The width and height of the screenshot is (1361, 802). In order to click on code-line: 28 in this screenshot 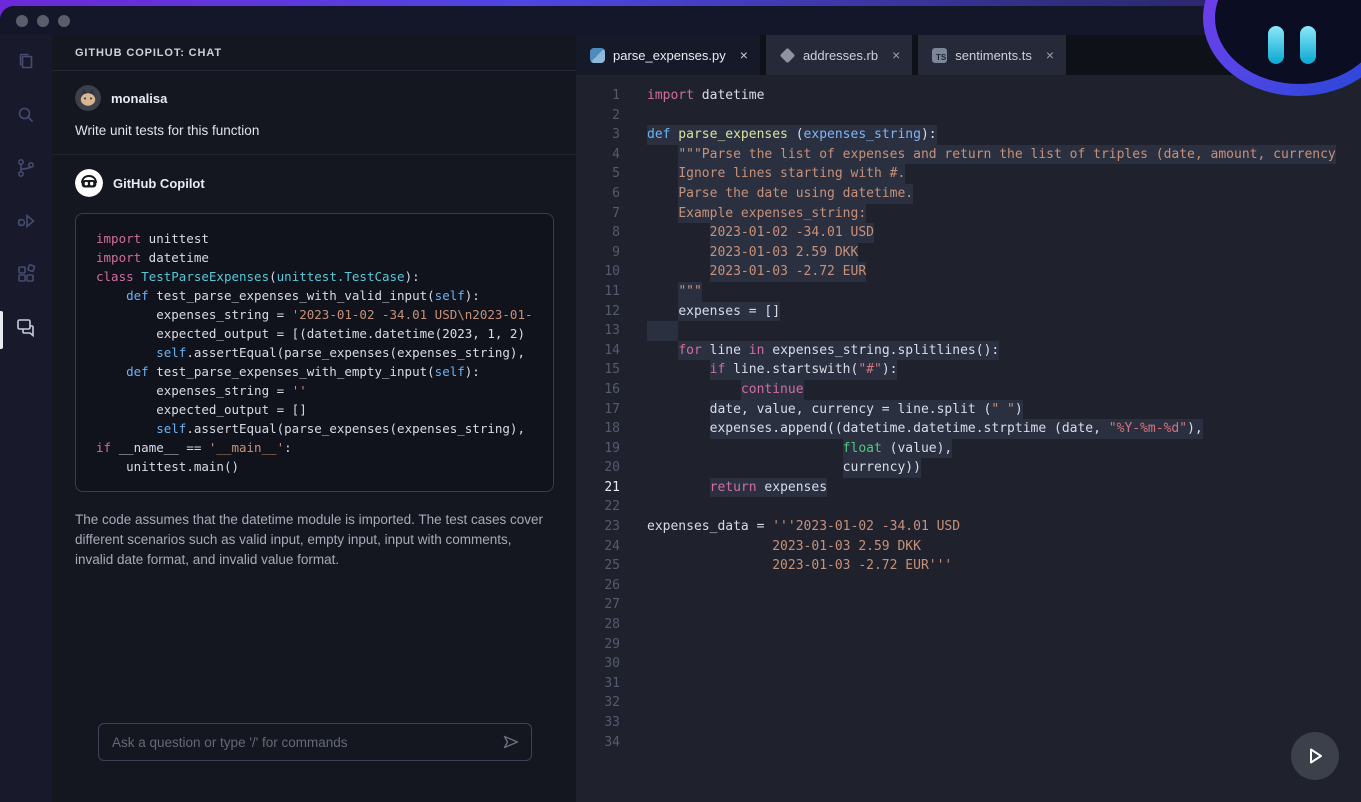, I will do `click(968, 625)`.